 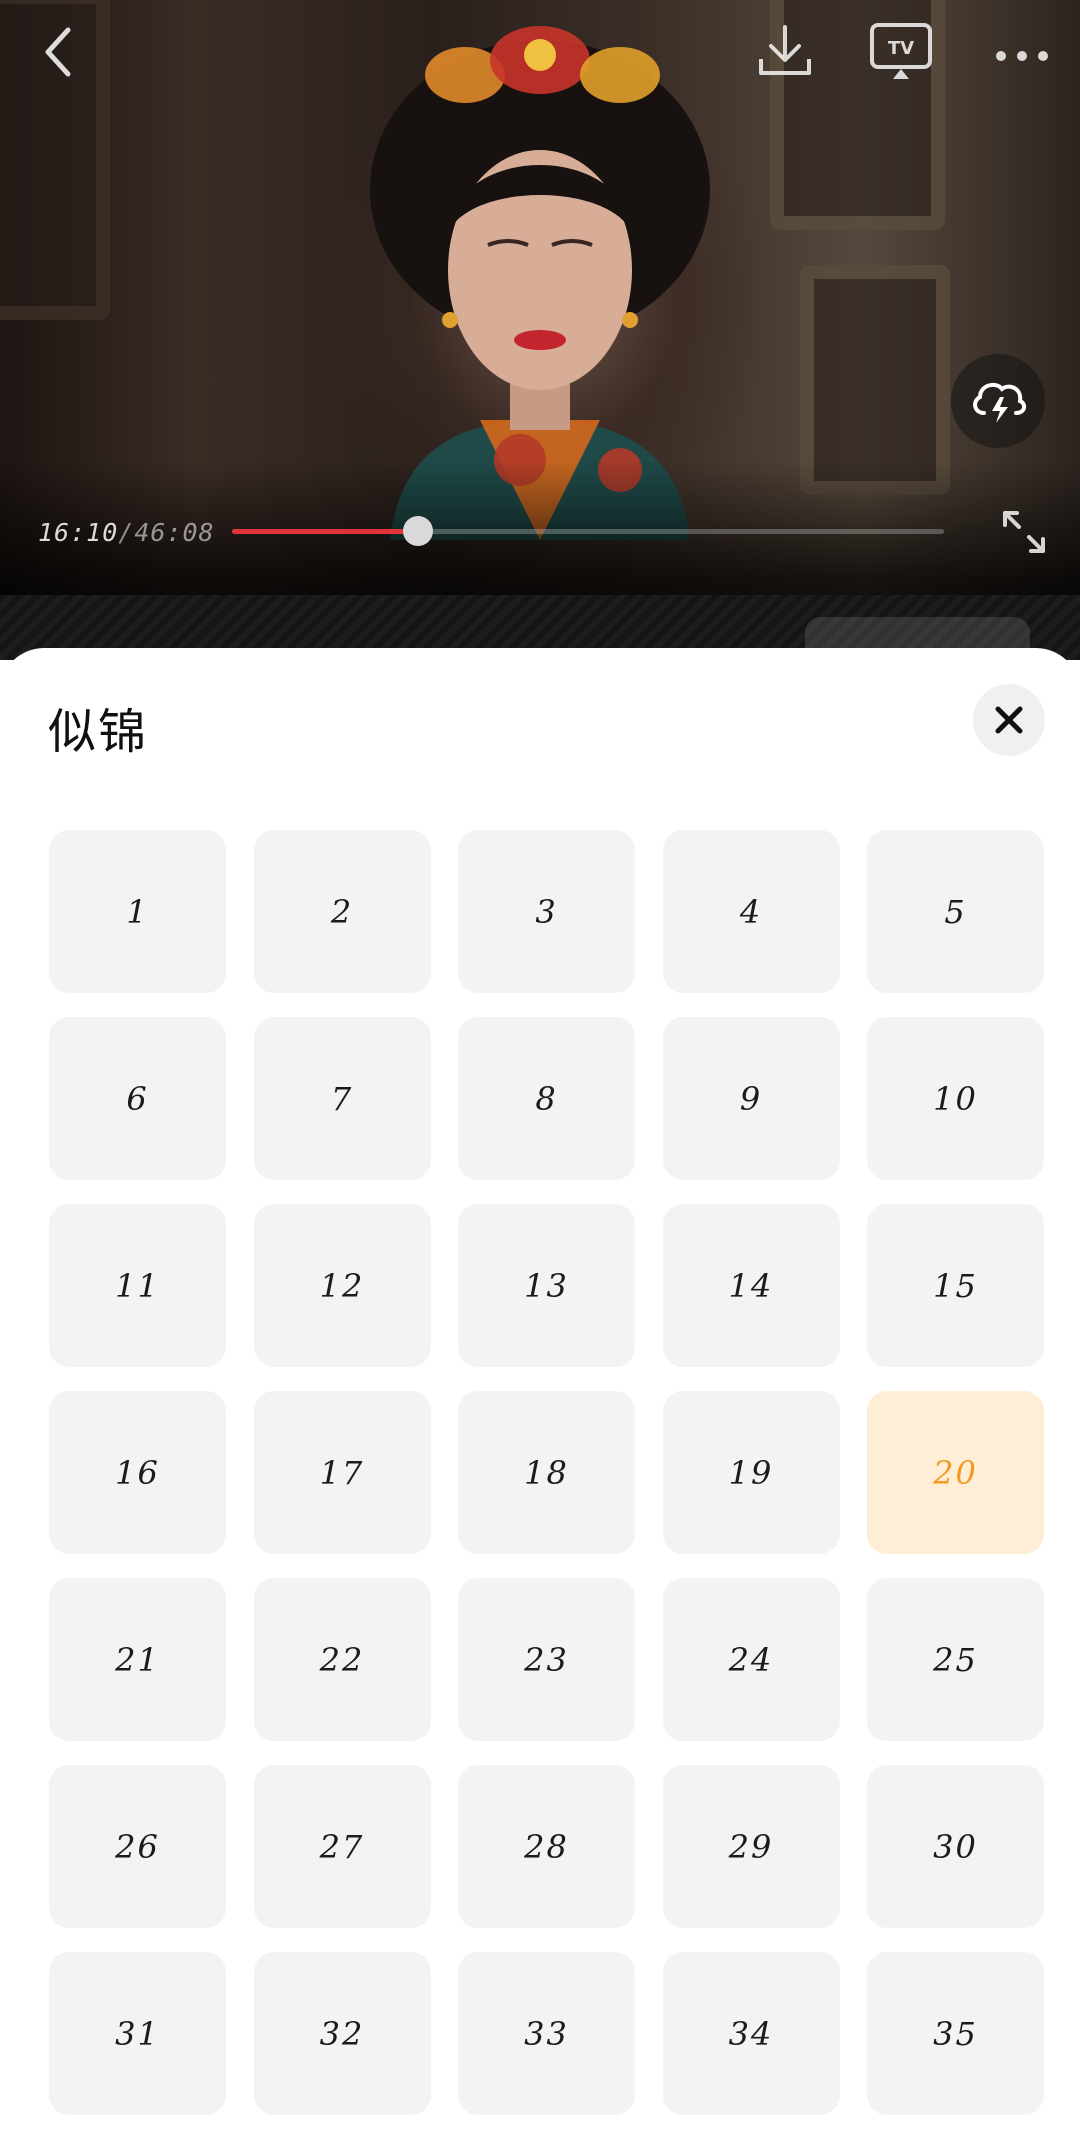 I want to click on sheet-title: 似锦, so click(x=98, y=732).